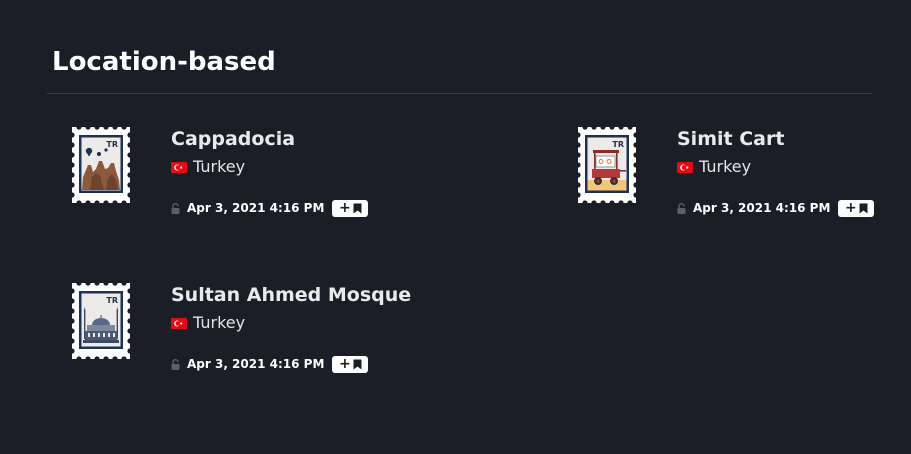 Image resolution: width=911 pixels, height=454 pixels. What do you see at coordinates (459, 93) in the screenshot?
I see `section-divider` at bounding box center [459, 93].